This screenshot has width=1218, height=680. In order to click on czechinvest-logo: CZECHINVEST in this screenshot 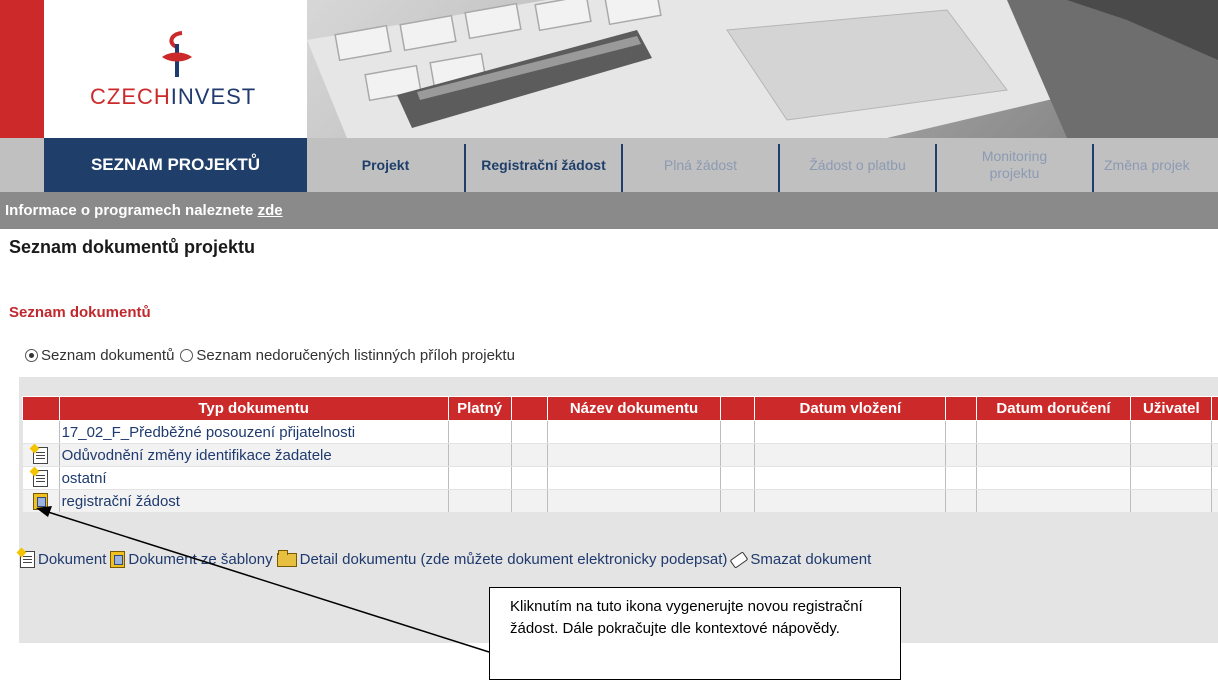, I will do `click(175, 69)`.